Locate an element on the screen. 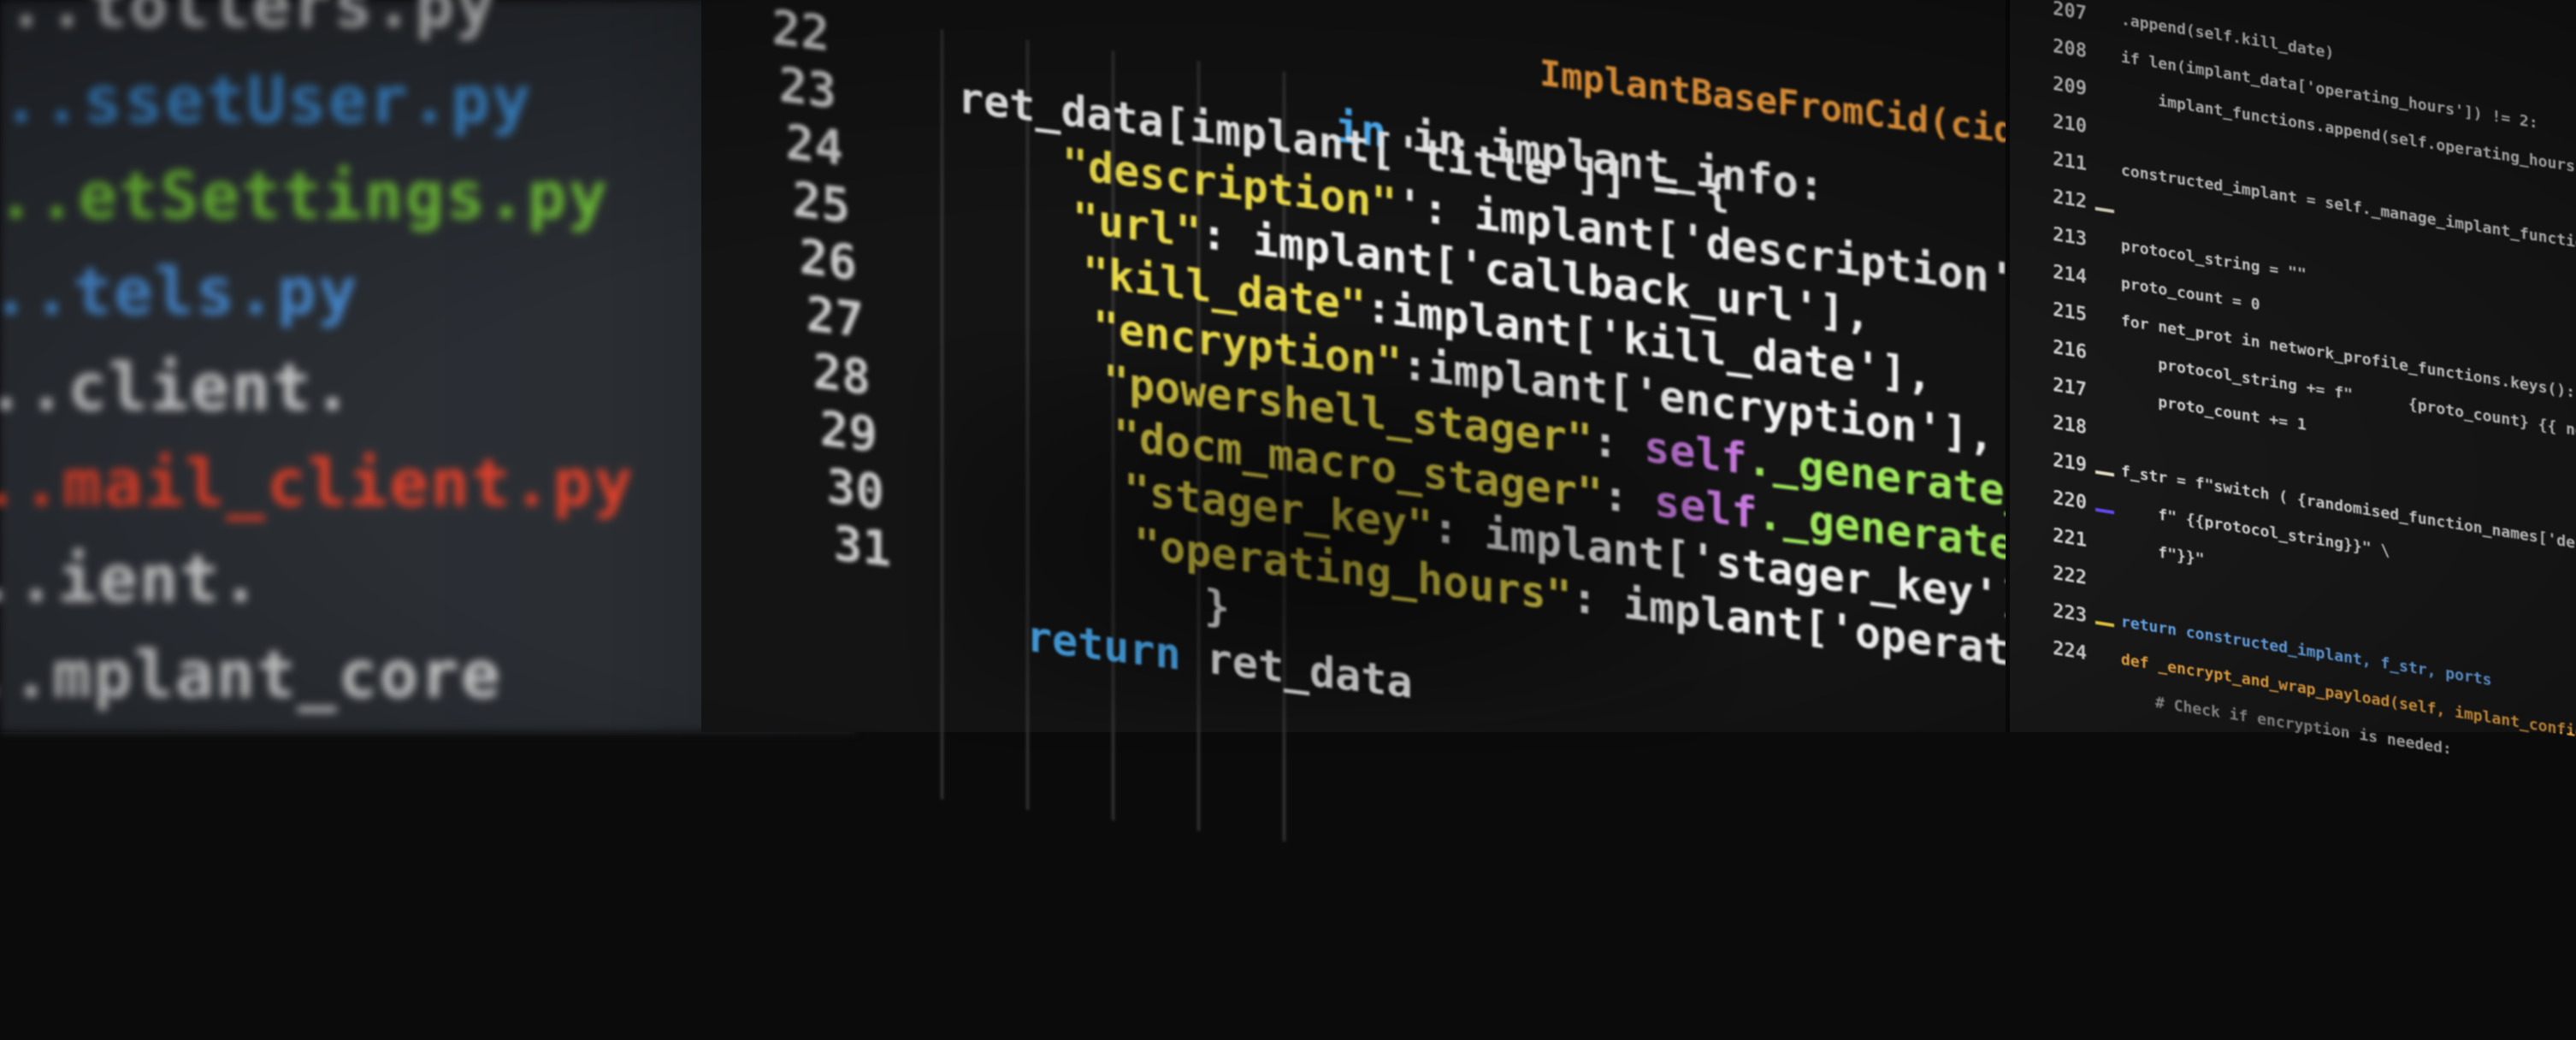  line-number: 216 is located at coordinates (2070, 350).